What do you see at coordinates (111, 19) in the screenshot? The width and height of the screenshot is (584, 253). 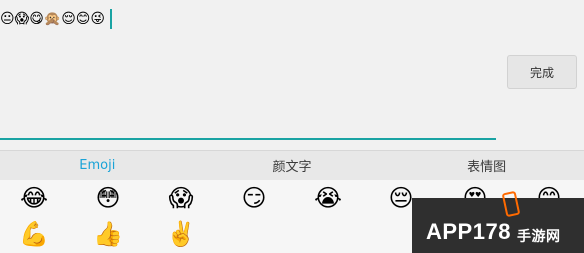 I see `text-cursor` at bounding box center [111, 19].